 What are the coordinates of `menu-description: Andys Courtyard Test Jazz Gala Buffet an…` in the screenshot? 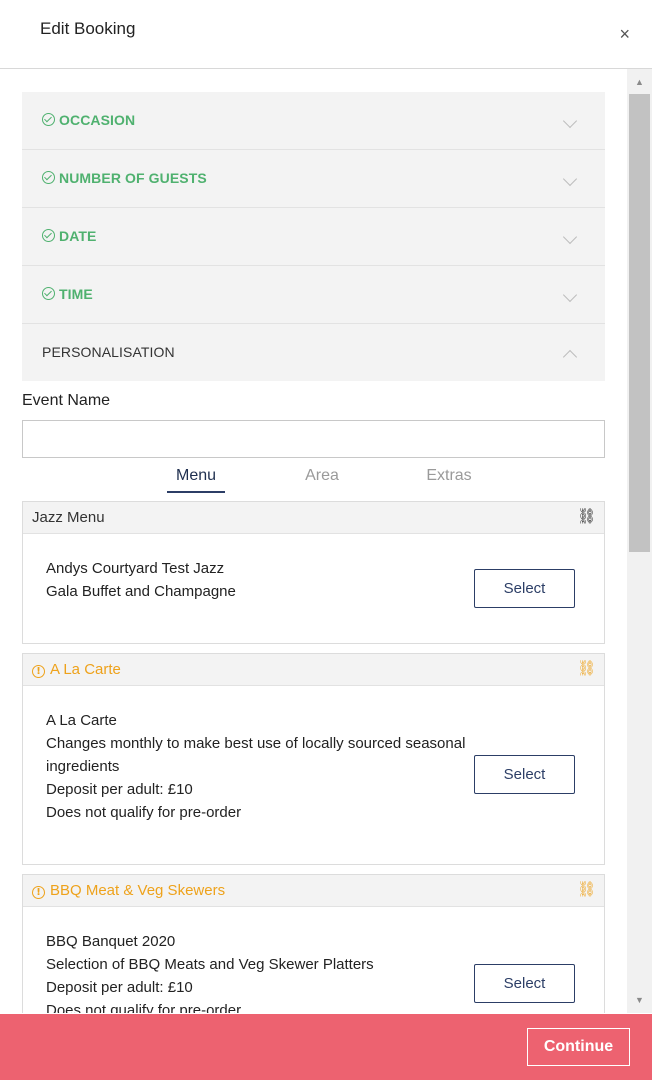 It's located at (261, 580).